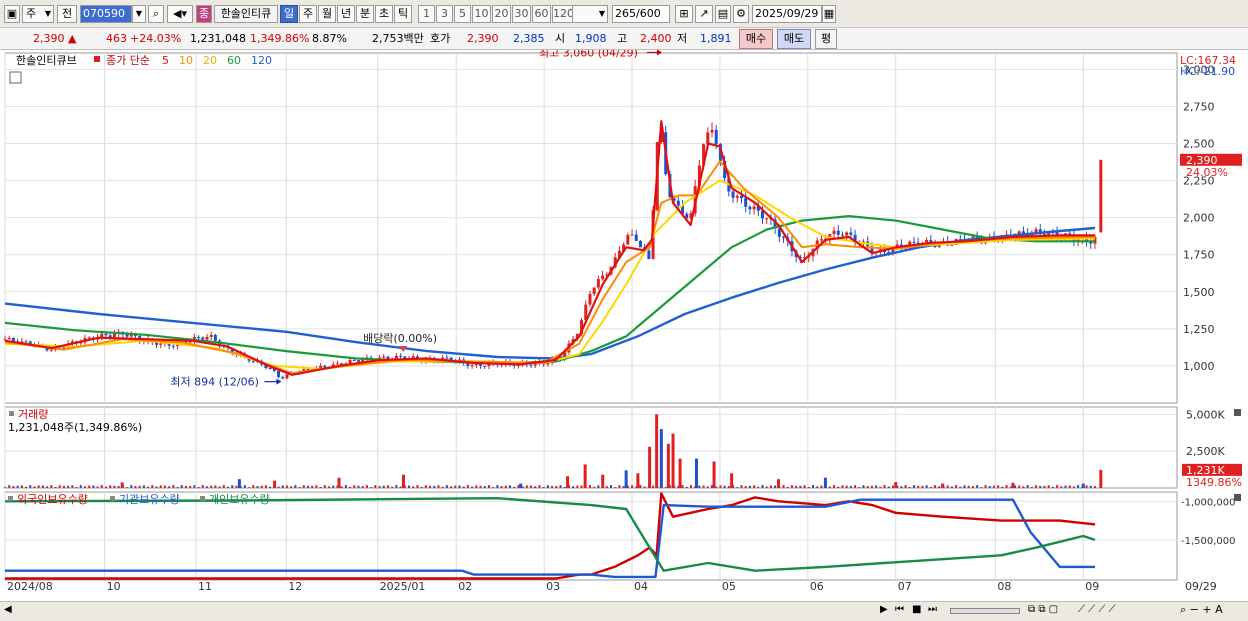 Image resolution: width=1248 pixels, height=621 pixels. I want to click on scroll-right-icon: ▶, so click(884, 609).